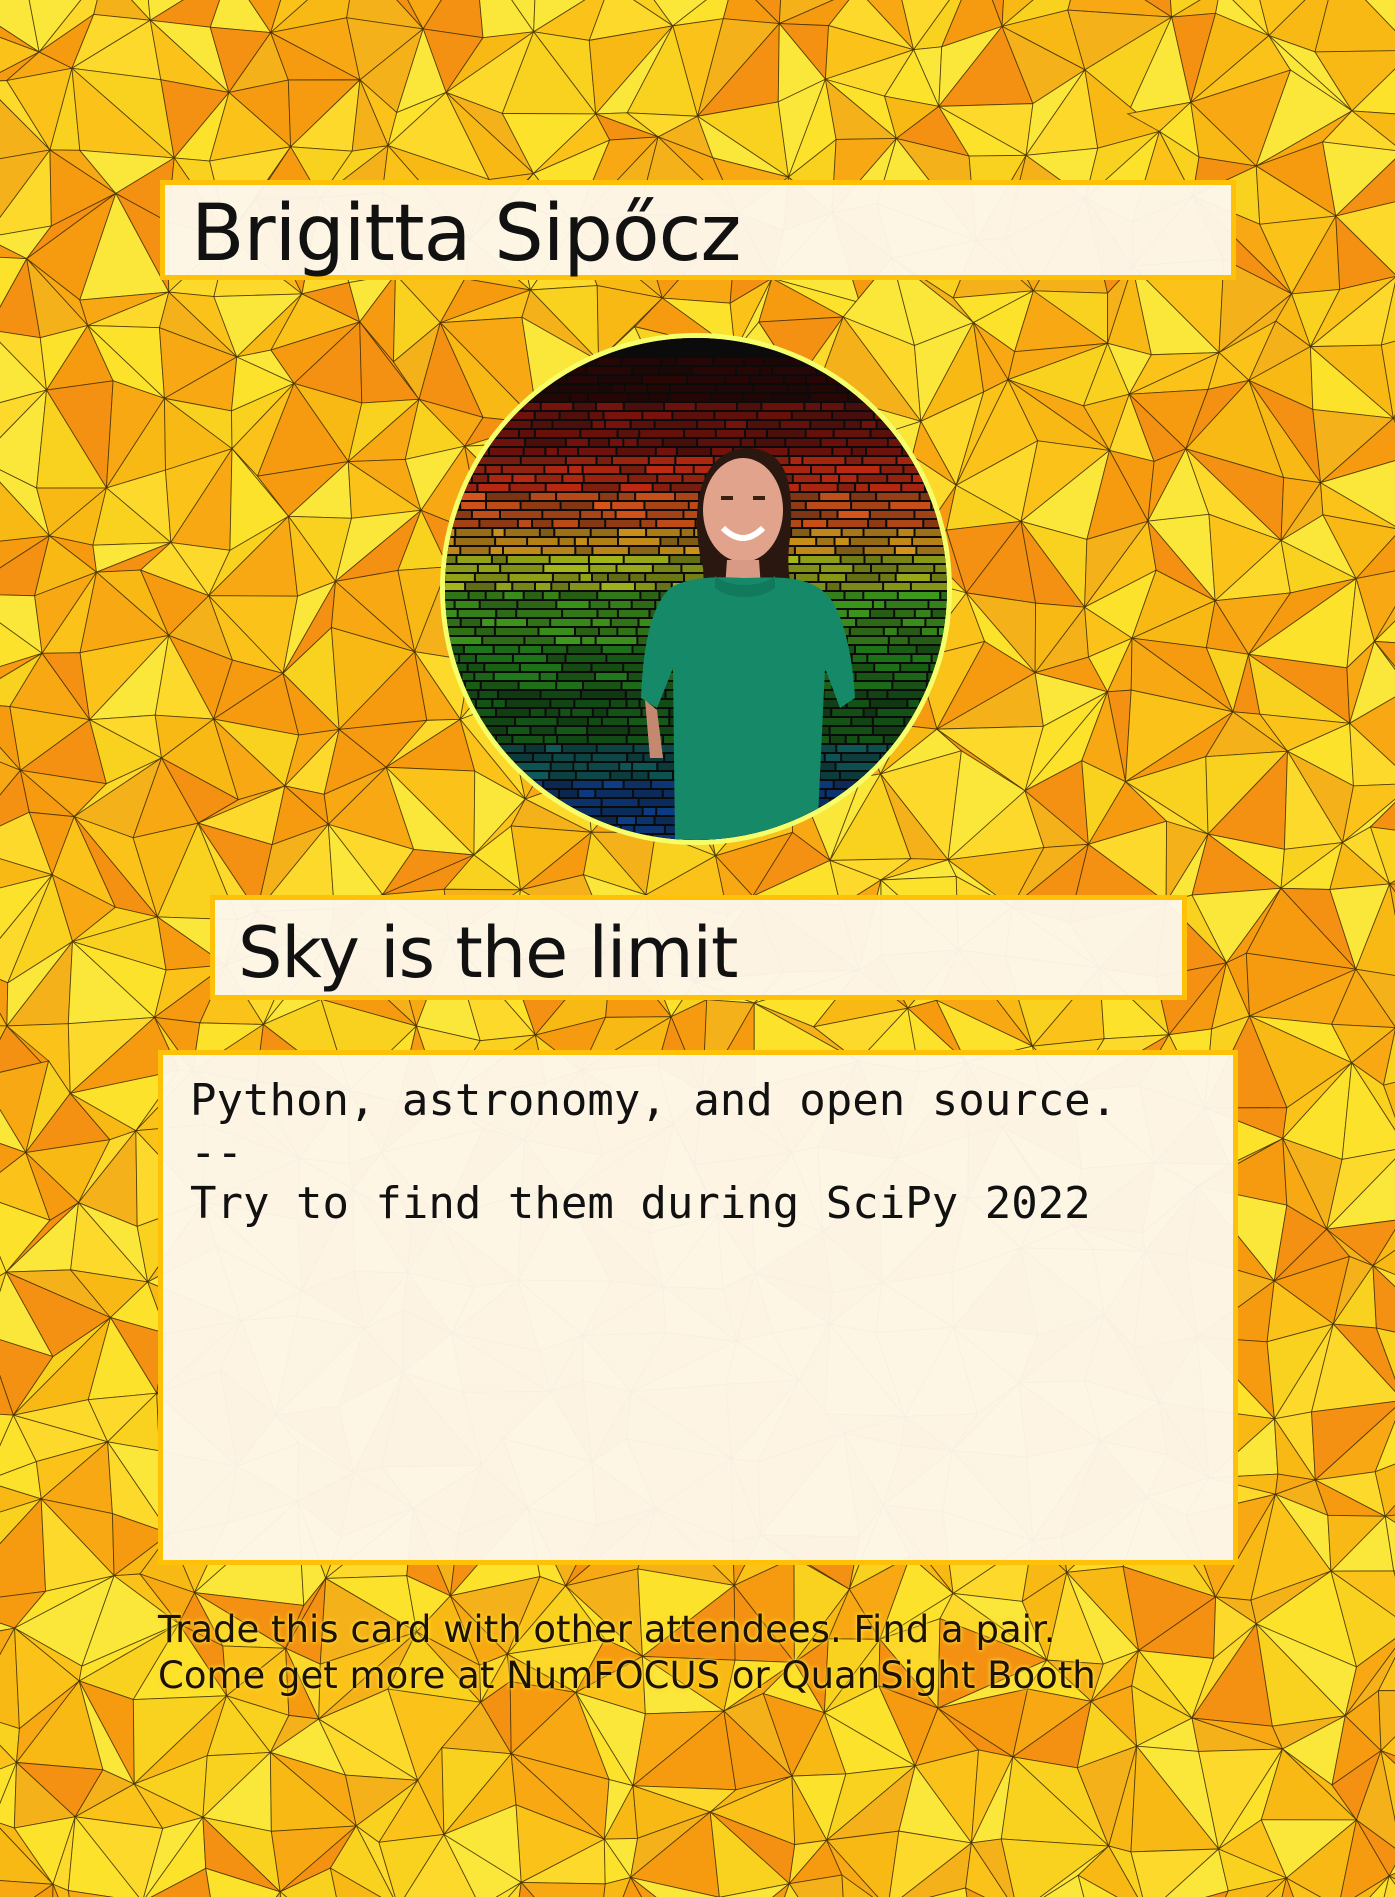 This screenshot has height=1897, width=1395. I want to click on description-line: Try to find them during SciPy 2022, so click(640, 1203).